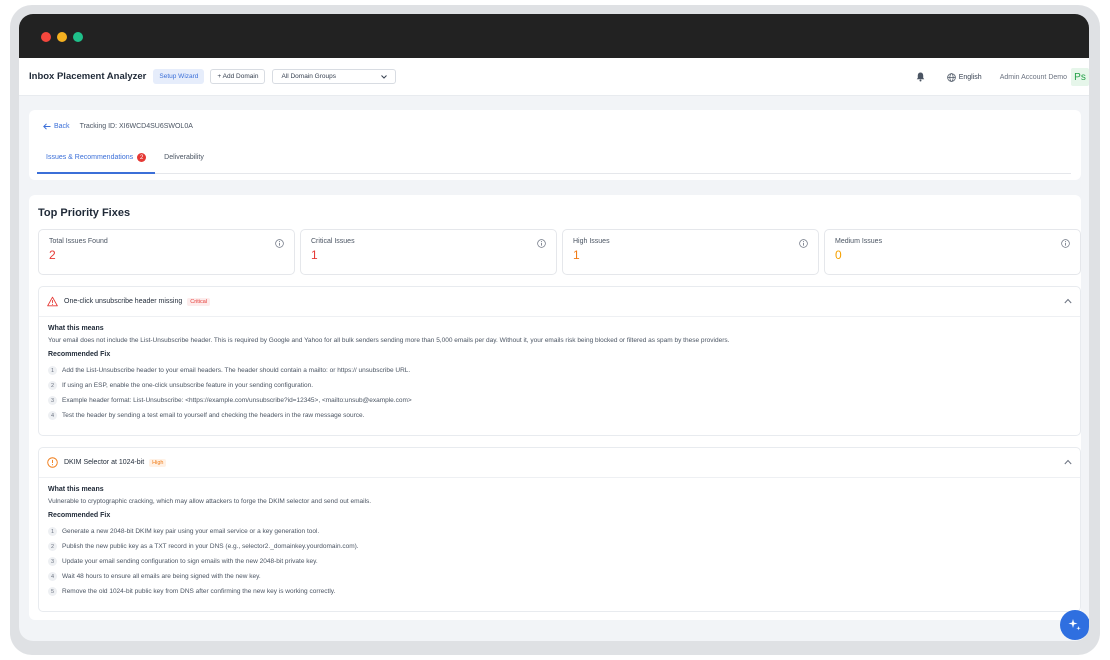  What do you see at coordinates (90, 157) in the screenshot?
I see `tab-issues-label: Issues & Recommendations` at bounding box center [90, 157].